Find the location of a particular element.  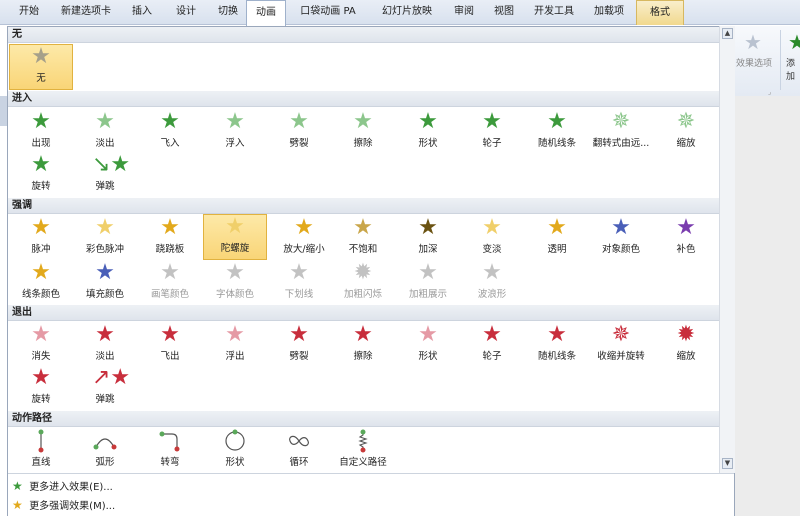

anim-entrance-bounce: ↘★ 弹跳 is located at coordinates (105, 178).